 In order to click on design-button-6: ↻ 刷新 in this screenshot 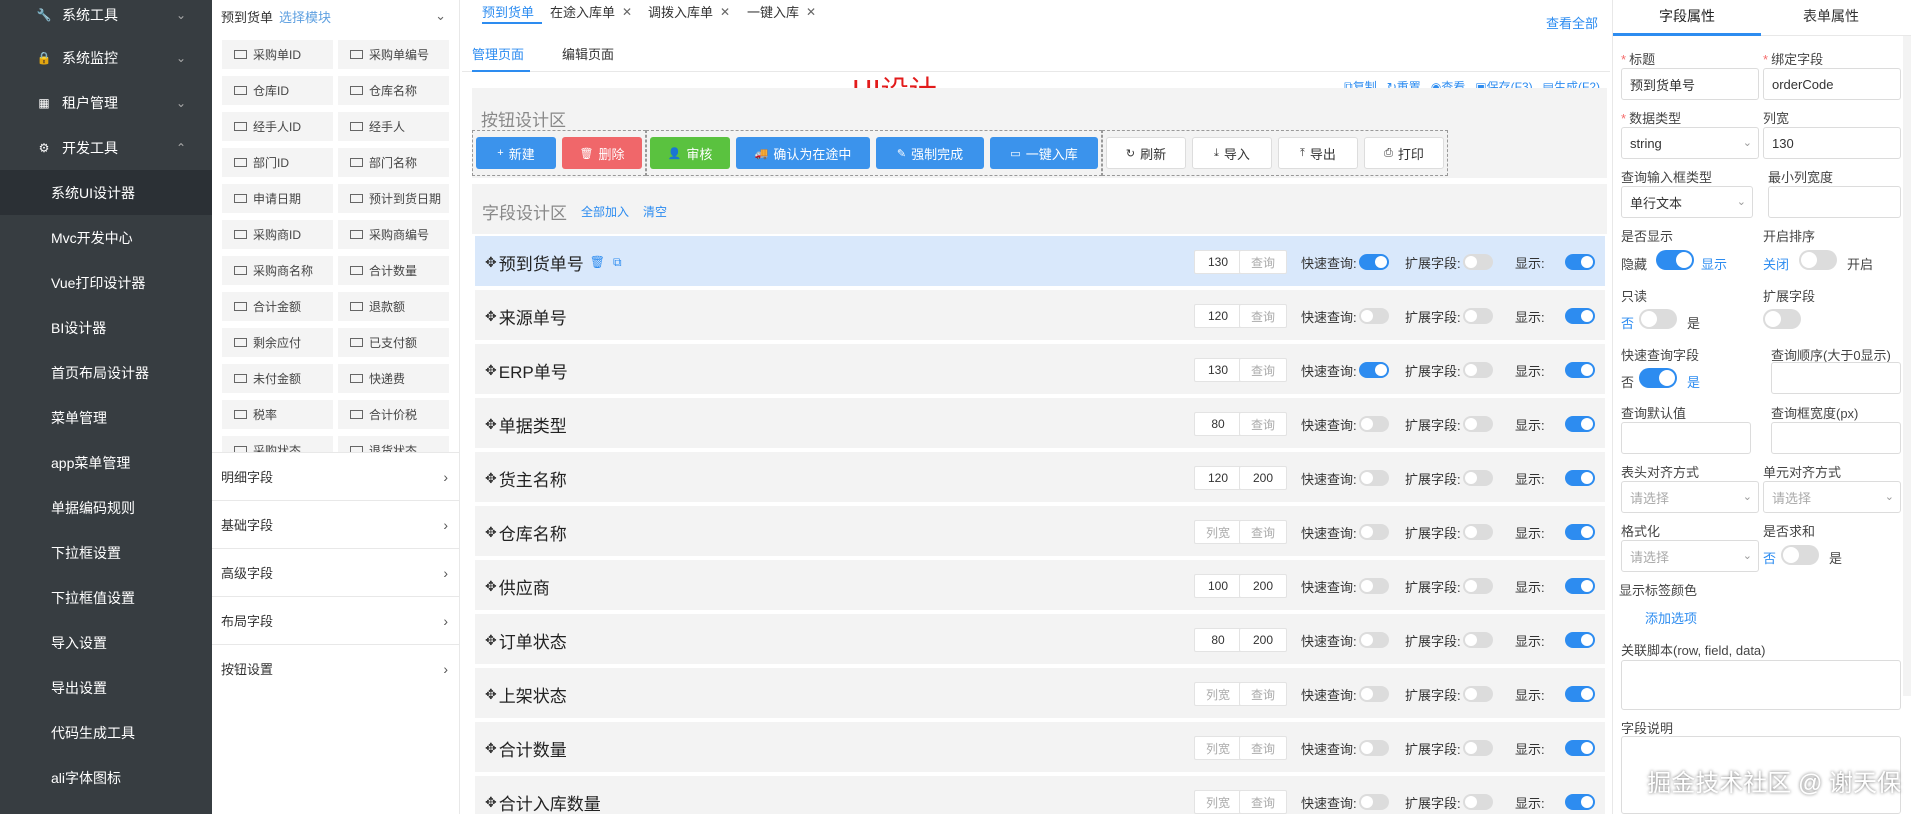, I will do `click(1146, 153)`.